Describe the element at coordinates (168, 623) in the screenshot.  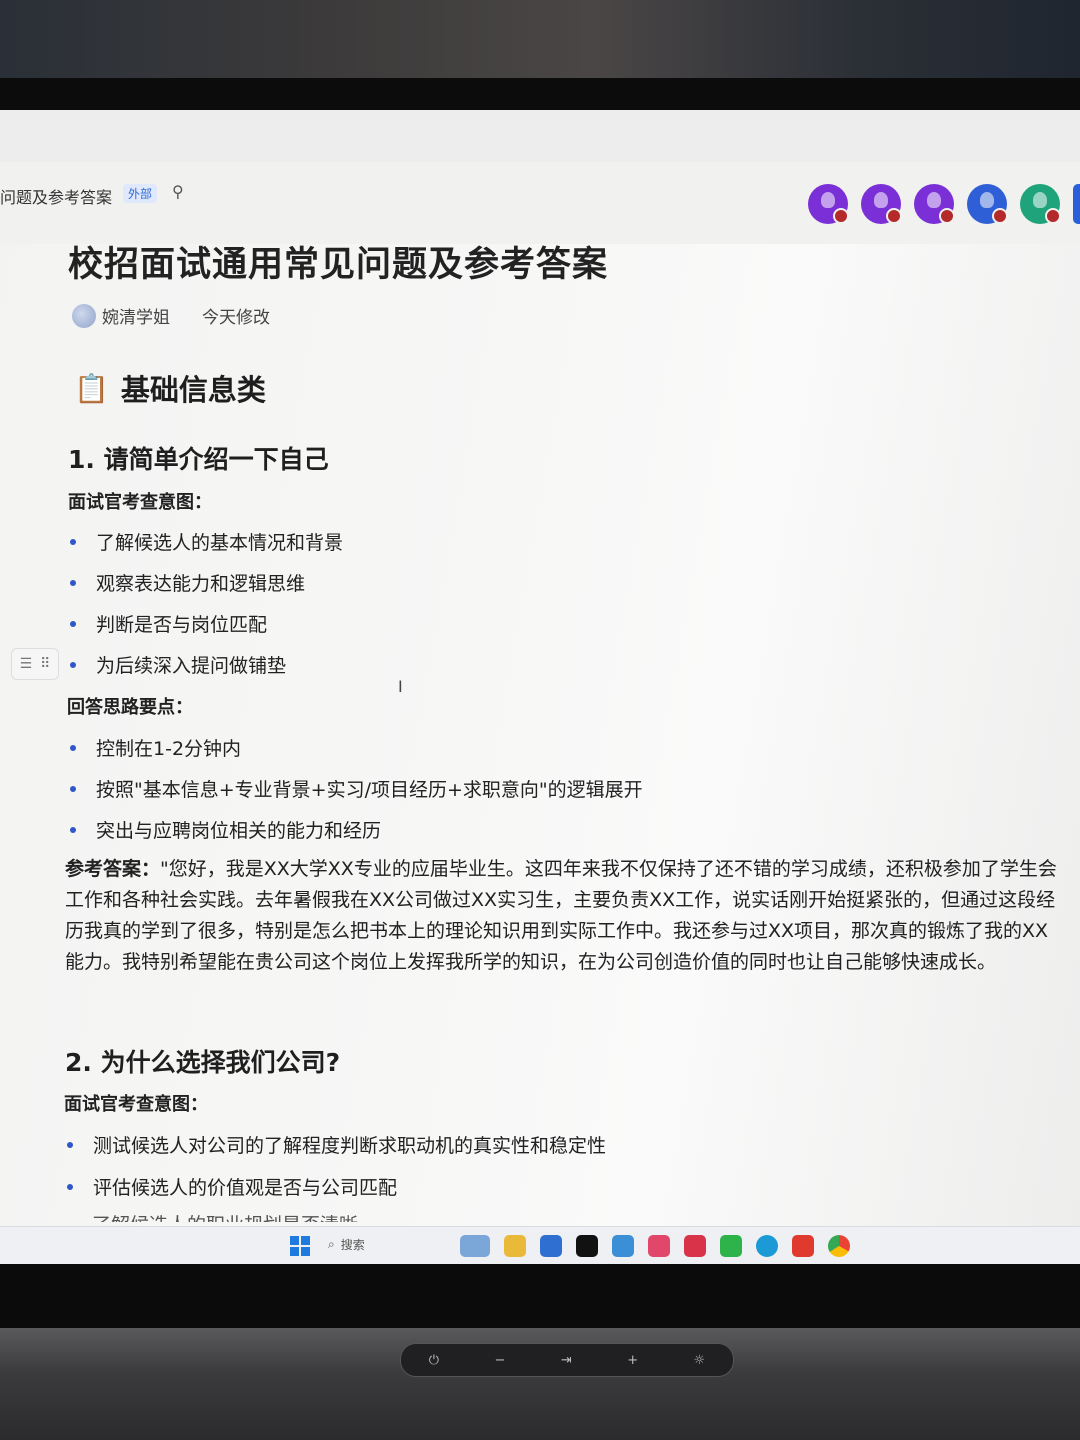
I see `list-item: 判断是否与岗位匹配` at that location.